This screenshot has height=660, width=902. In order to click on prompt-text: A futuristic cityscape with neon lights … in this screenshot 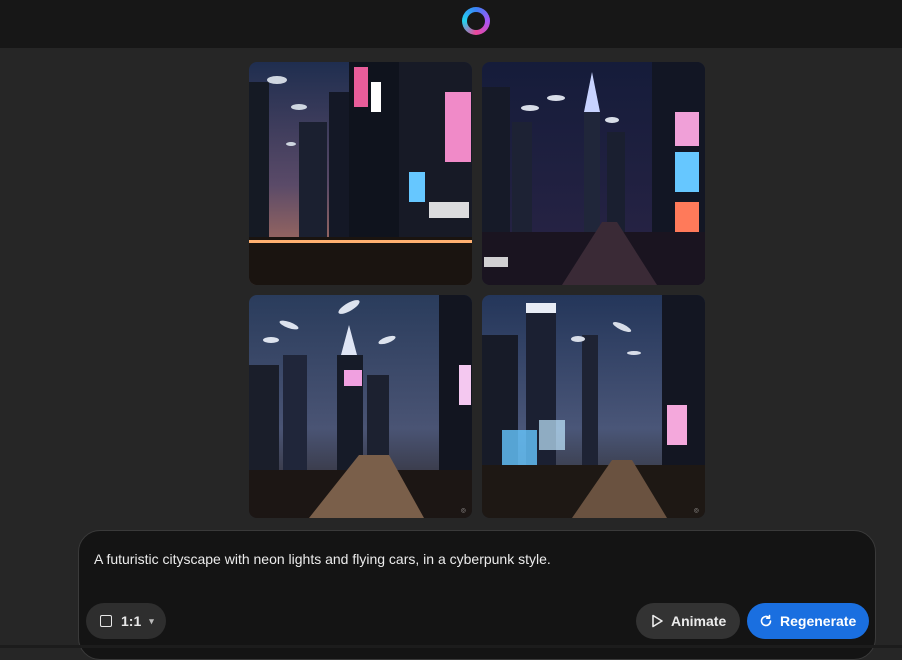, I will do `click(322, 559)`.